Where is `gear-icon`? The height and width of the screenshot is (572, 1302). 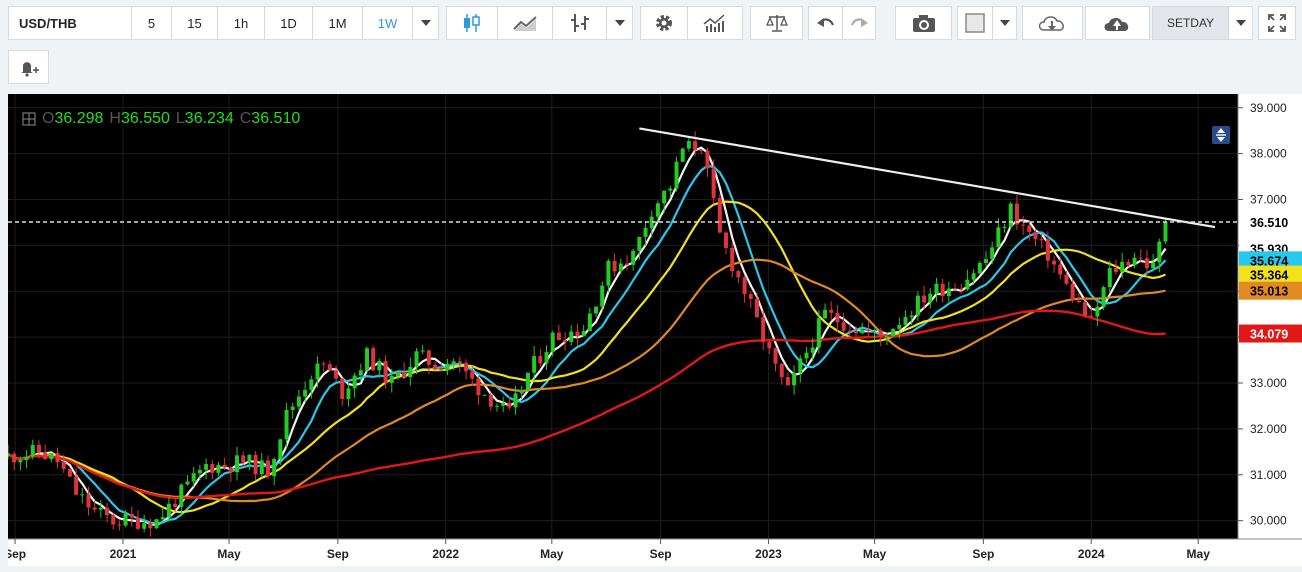
gear-icon is located at coordinates (664, 23).